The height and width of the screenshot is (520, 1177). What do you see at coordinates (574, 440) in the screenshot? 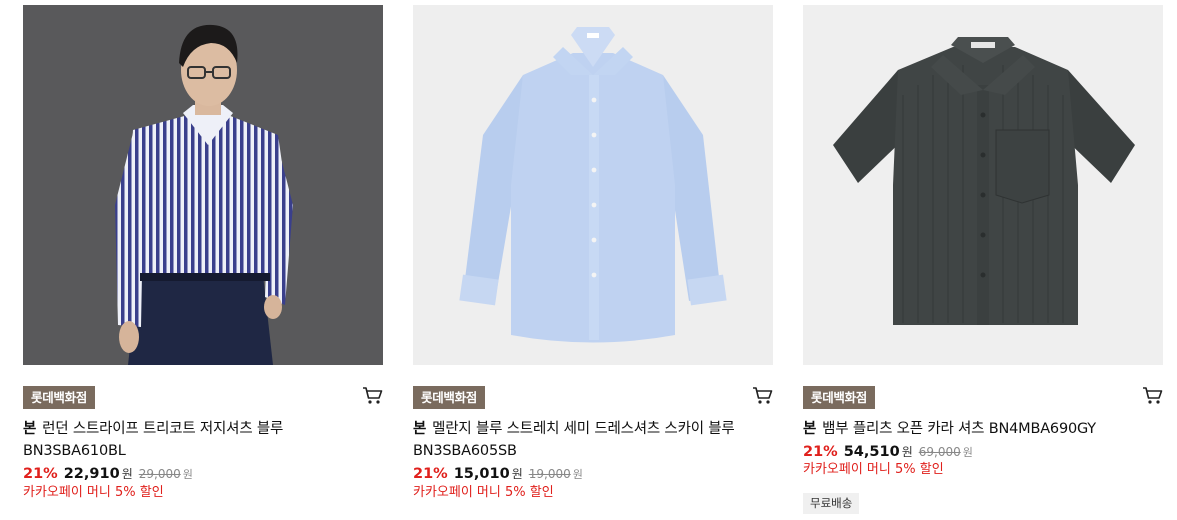
I see `product-name: 멜란지 블루 스트레치 세미 드레스셔츠 스카이 블루 BN3SBA605SB` at bounding box center [574, 440].